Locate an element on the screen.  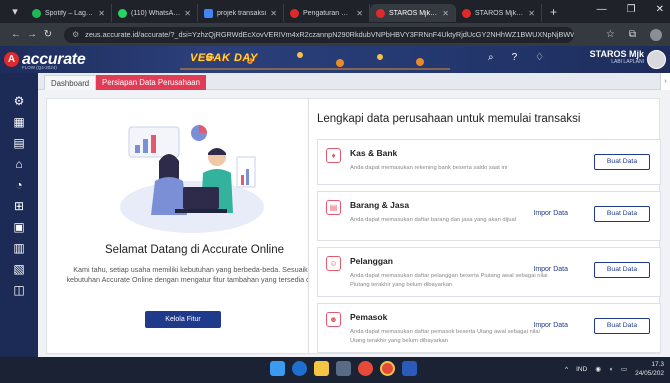
browser-tab: Spotify – Lagu yan ✕ is located at coordinates (69, 13).